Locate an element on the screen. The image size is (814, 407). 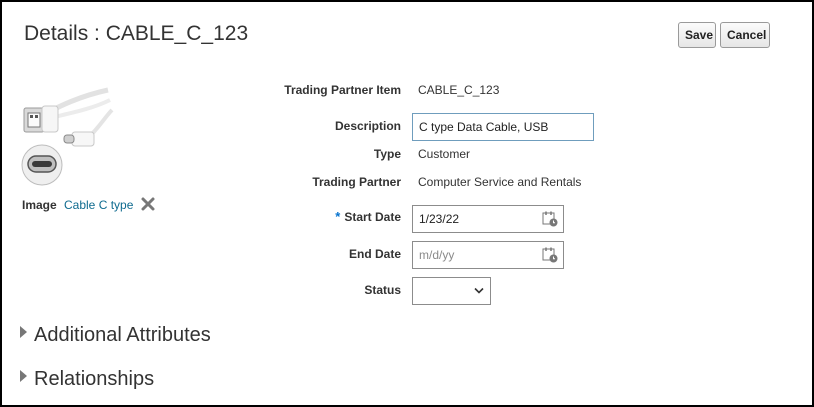
status-label: Status is located at coordinates (382, 290).